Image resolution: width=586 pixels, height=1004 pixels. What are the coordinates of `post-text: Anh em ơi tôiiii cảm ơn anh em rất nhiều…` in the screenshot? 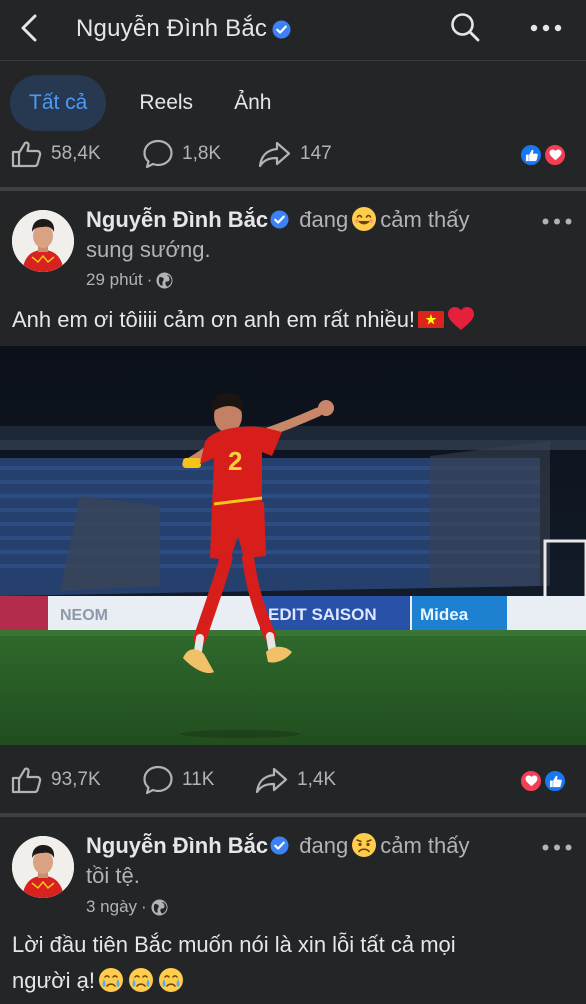 It's located at (214, 319).